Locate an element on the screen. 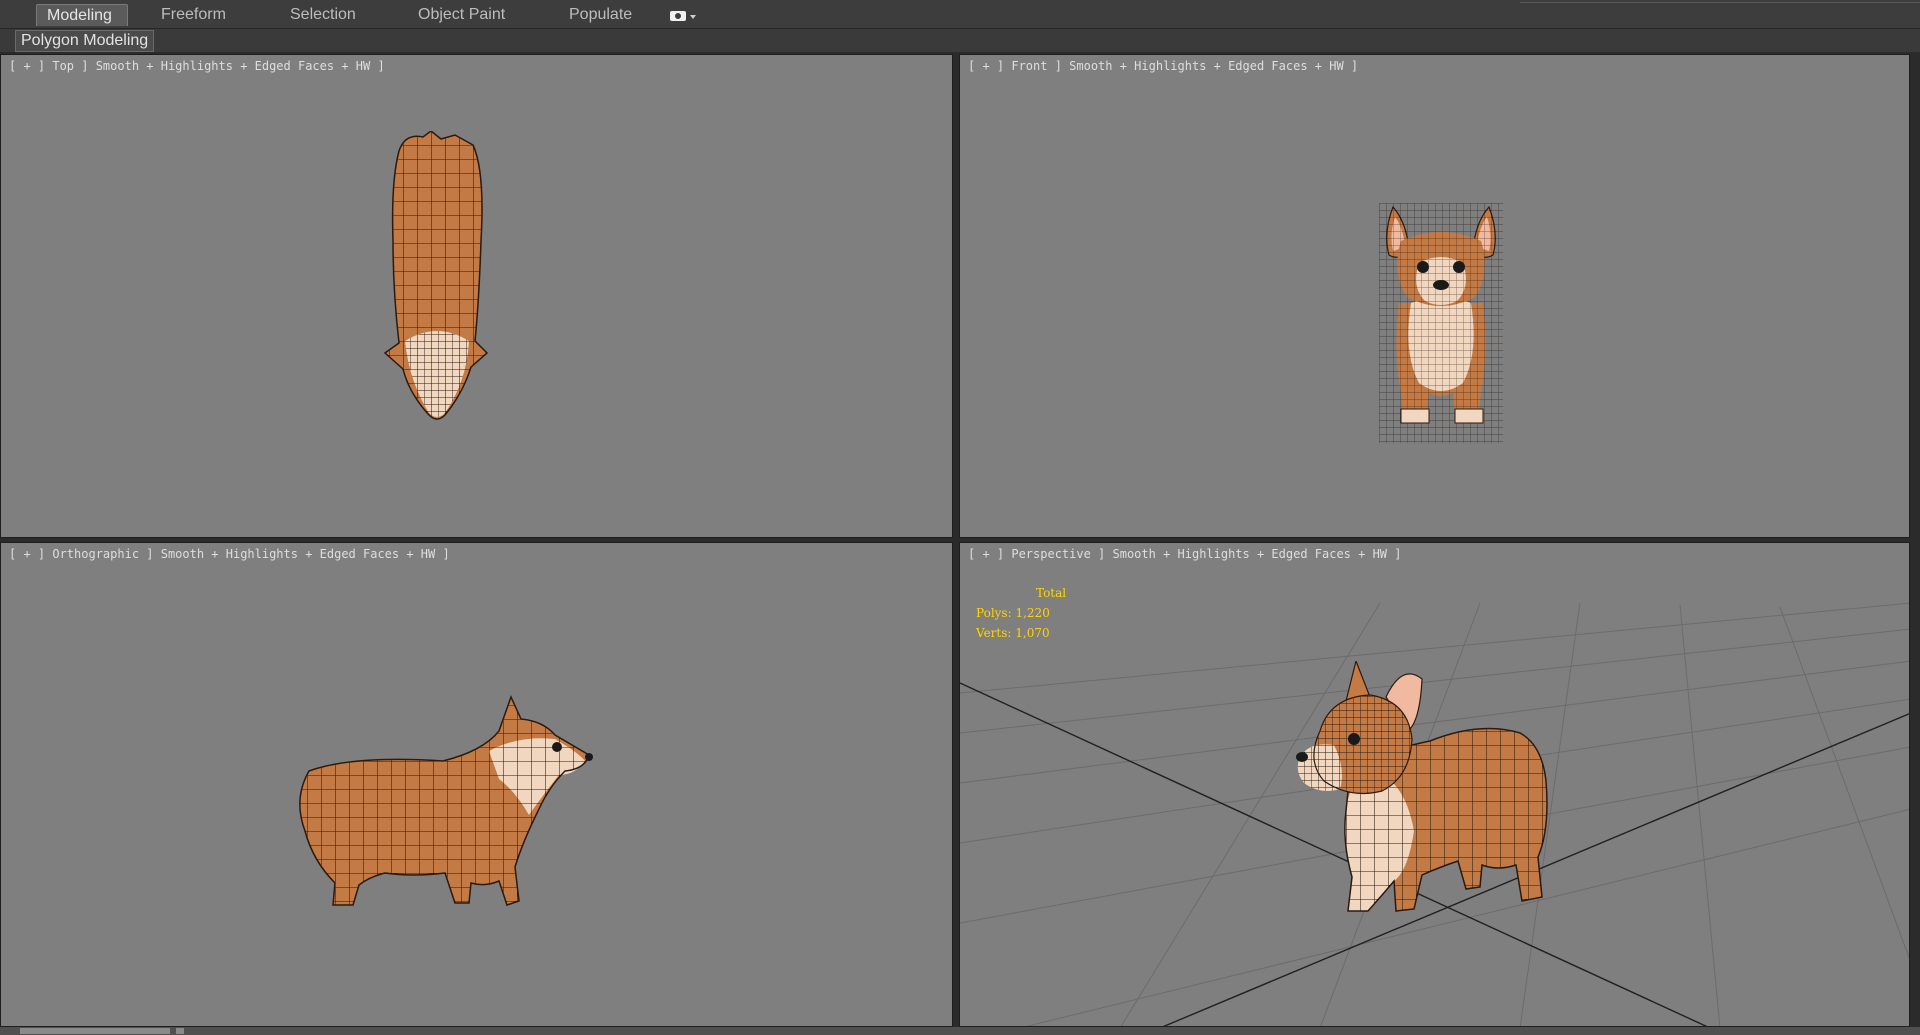  tab-populate: Populate is located at coordinates (600, 15).